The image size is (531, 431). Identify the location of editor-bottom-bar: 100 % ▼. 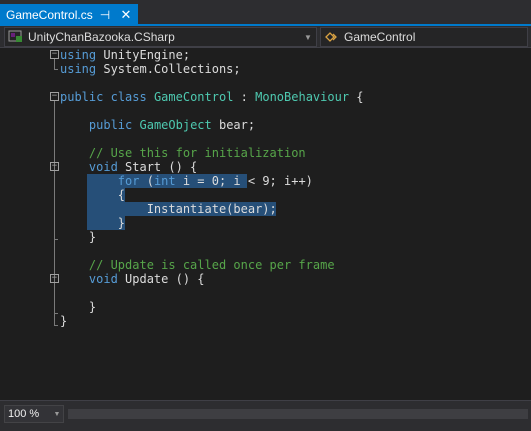
(265, 415).